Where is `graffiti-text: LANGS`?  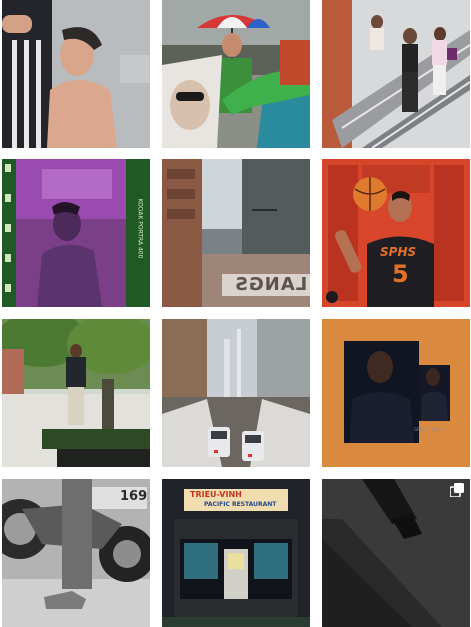
graffiti-text: LANGS is located at coordinates (271, 284).